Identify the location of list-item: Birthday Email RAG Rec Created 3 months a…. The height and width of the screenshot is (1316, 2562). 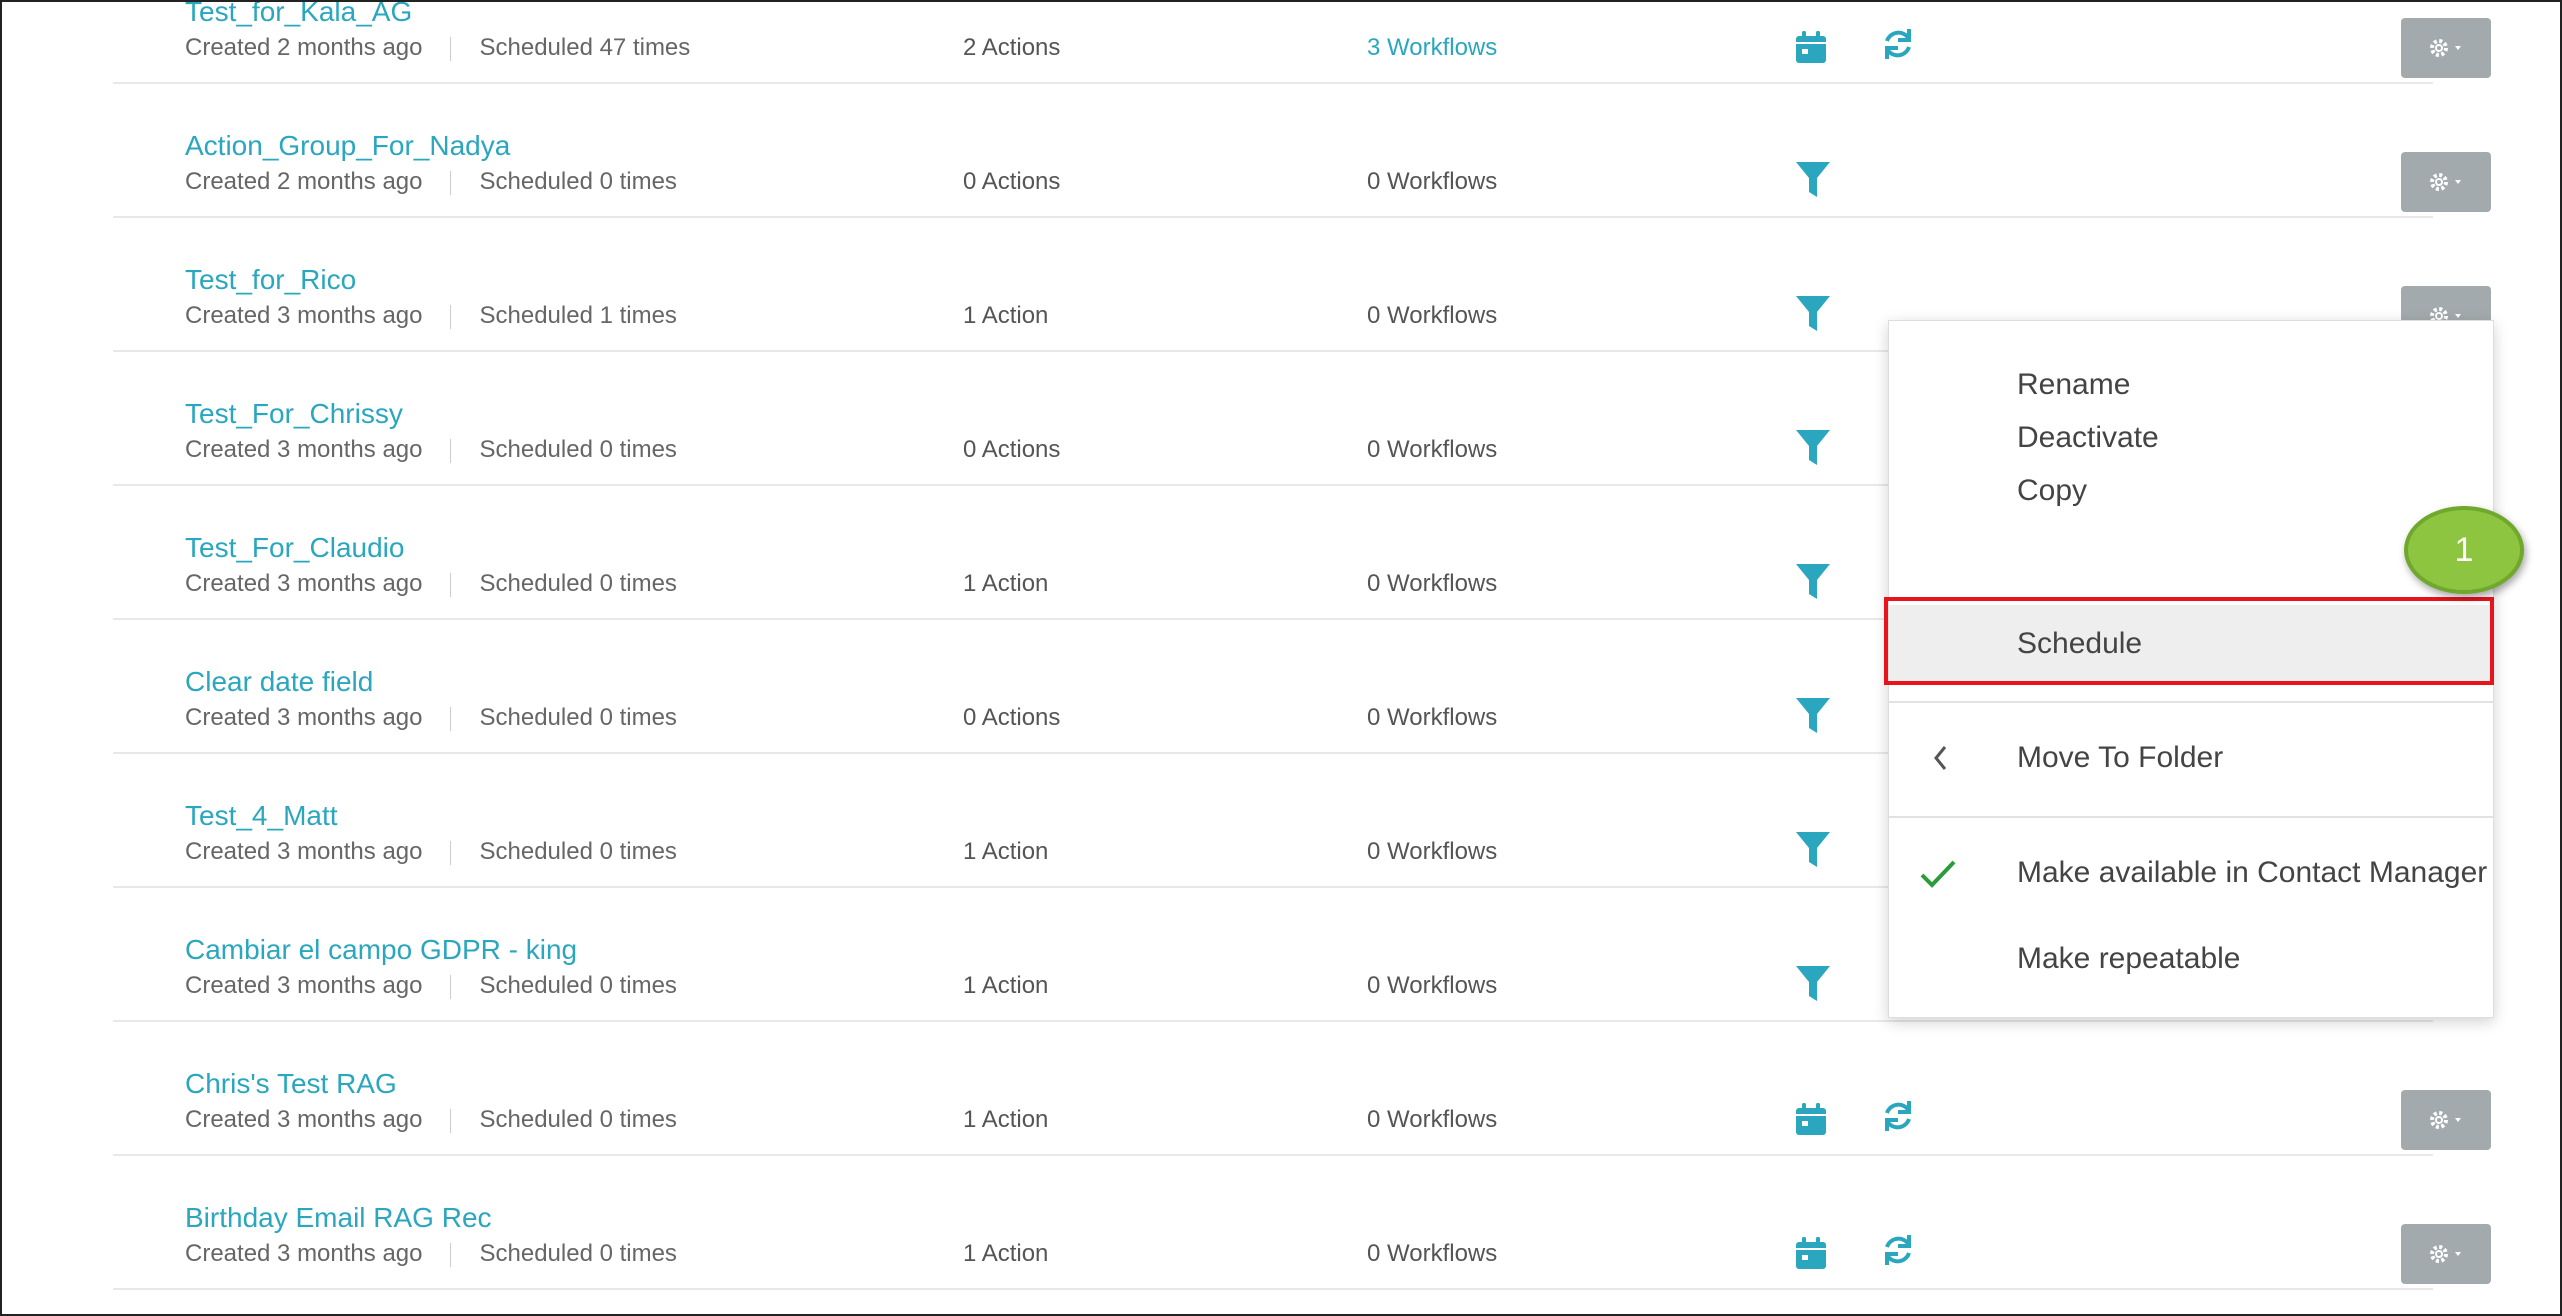
(1302, 1222).